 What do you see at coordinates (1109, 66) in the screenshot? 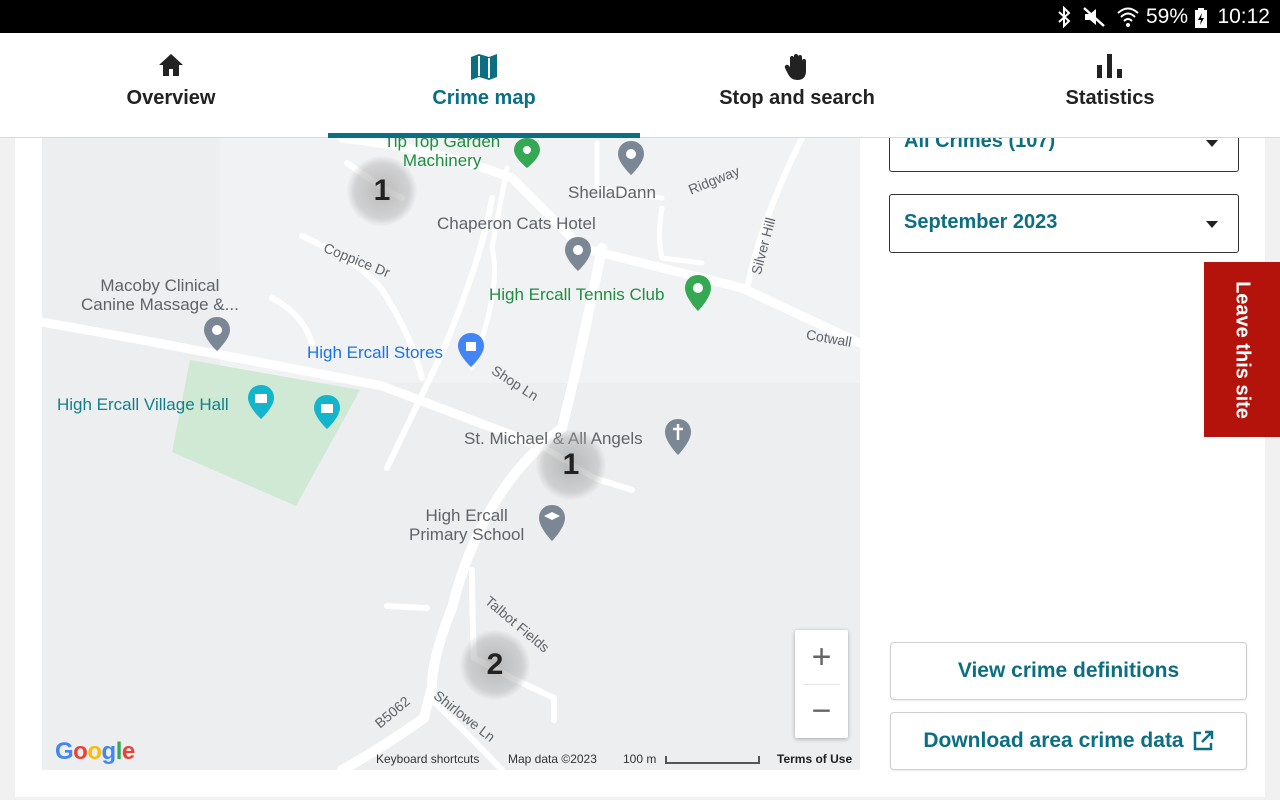
I see `bar-chart-icon` at bounding box center [1109, 66].